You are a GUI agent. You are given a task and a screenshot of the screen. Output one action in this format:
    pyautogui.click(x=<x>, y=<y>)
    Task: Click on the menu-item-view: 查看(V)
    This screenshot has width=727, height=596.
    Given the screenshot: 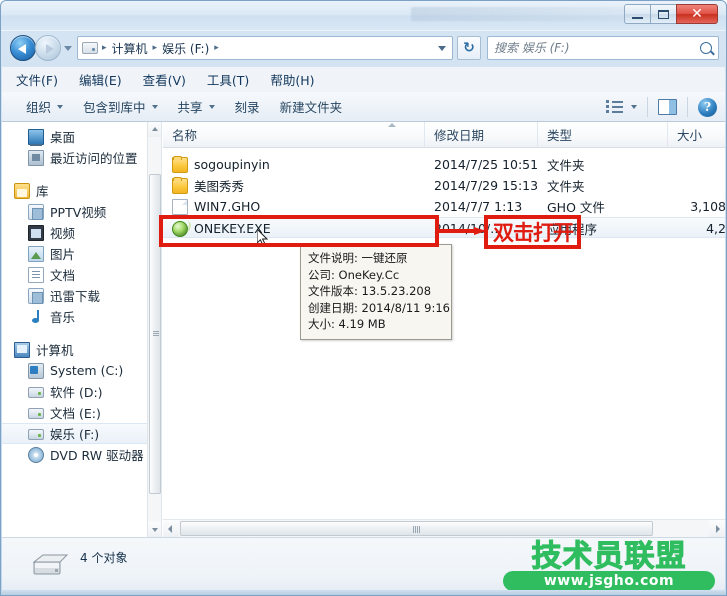 What is the action you would take?
    pyautogui.click(x=164, y=79)
    